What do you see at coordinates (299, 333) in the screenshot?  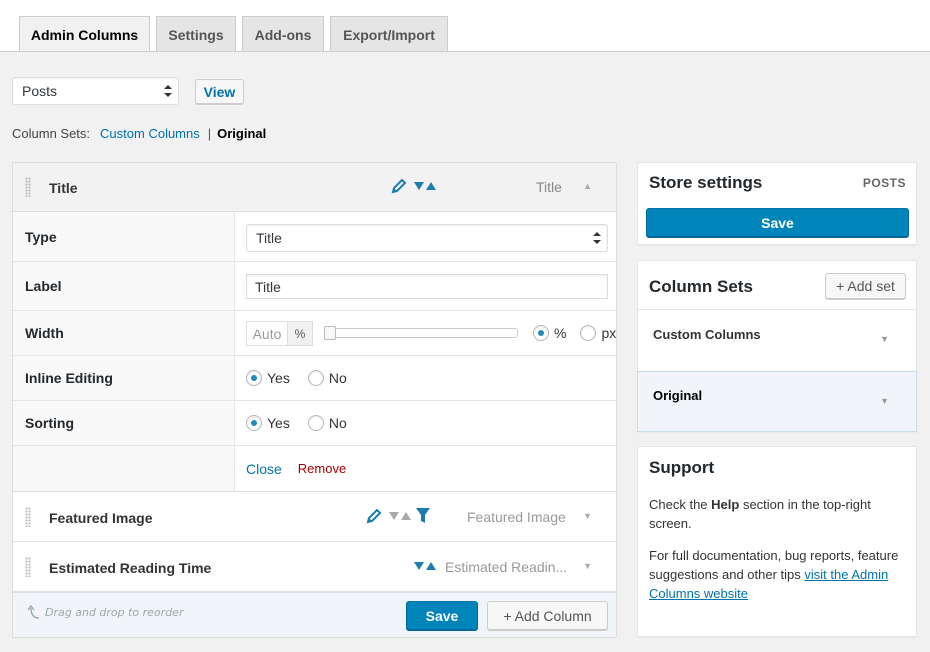 I see `width-unit-label: %` at bounding box center [299, 333].